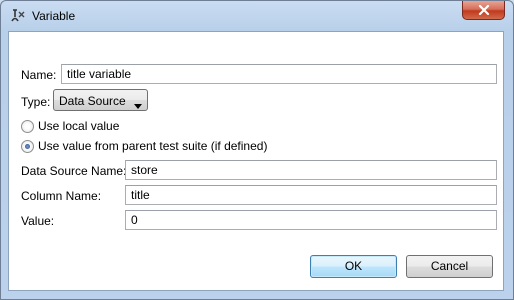 The width and height of the screenshot is (514, 300). I want to click on close-button, so click(483, 10).